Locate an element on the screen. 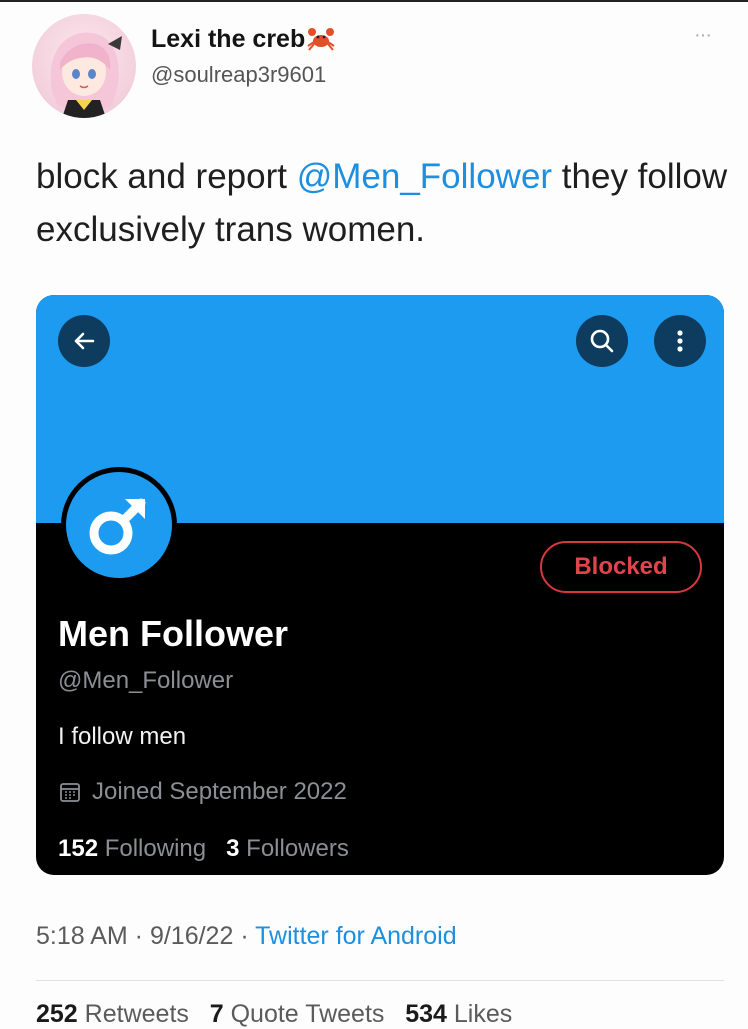 This screenshot has width=748, height=1029. divider is located at coordinates (380, 980).